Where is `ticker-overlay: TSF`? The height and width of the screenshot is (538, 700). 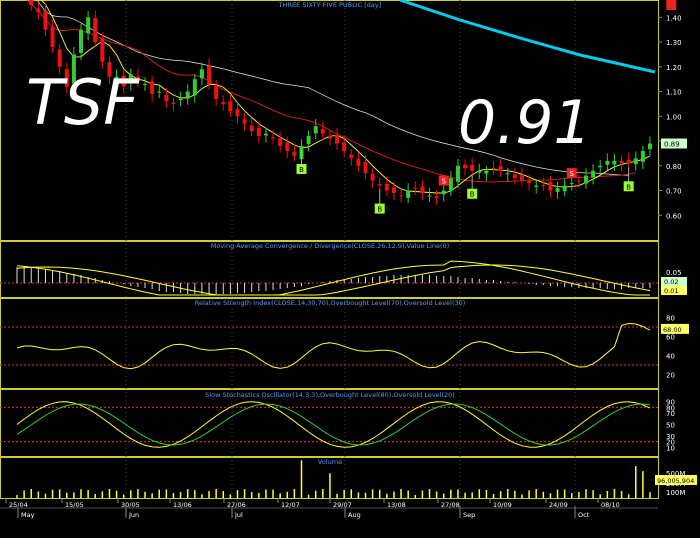
ticker-overlay: TSF is located at coordinates (82, 102).